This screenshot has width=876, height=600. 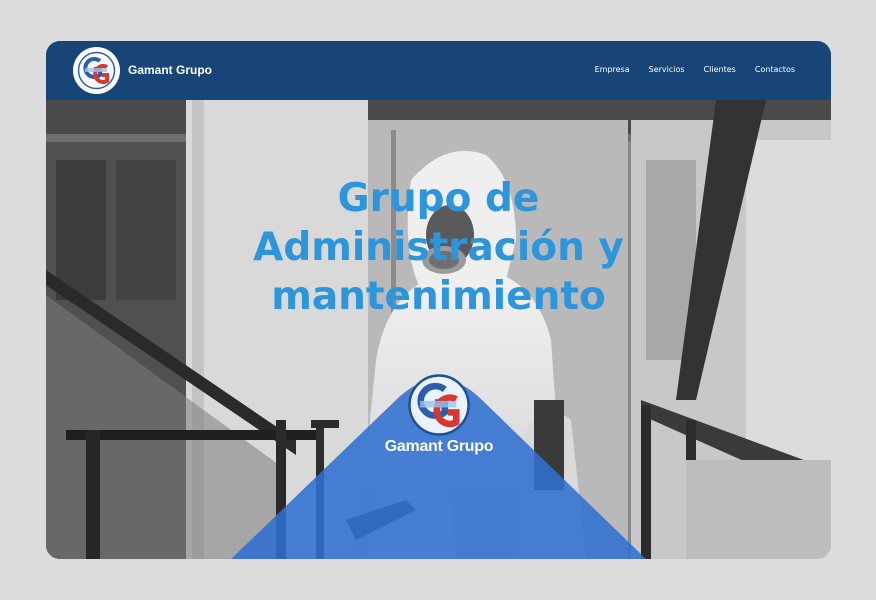 What do you see at coordinates (667, 69) in the screenshot?
I see `nav-item-servicios: Servicios` at bounding box center [667, 69].